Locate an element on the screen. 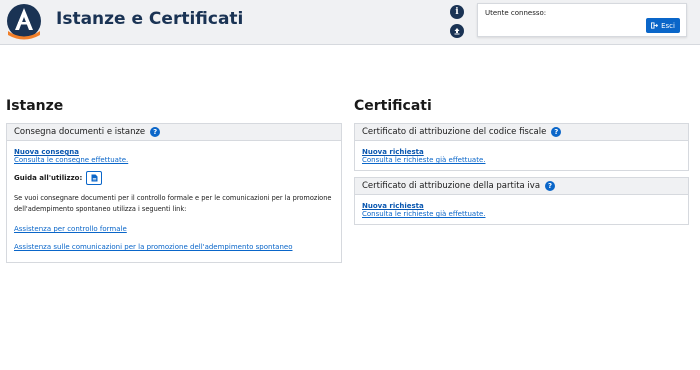 This screenshot has height=370, width=700. info-icon: i is located at coordinates (457, 12).